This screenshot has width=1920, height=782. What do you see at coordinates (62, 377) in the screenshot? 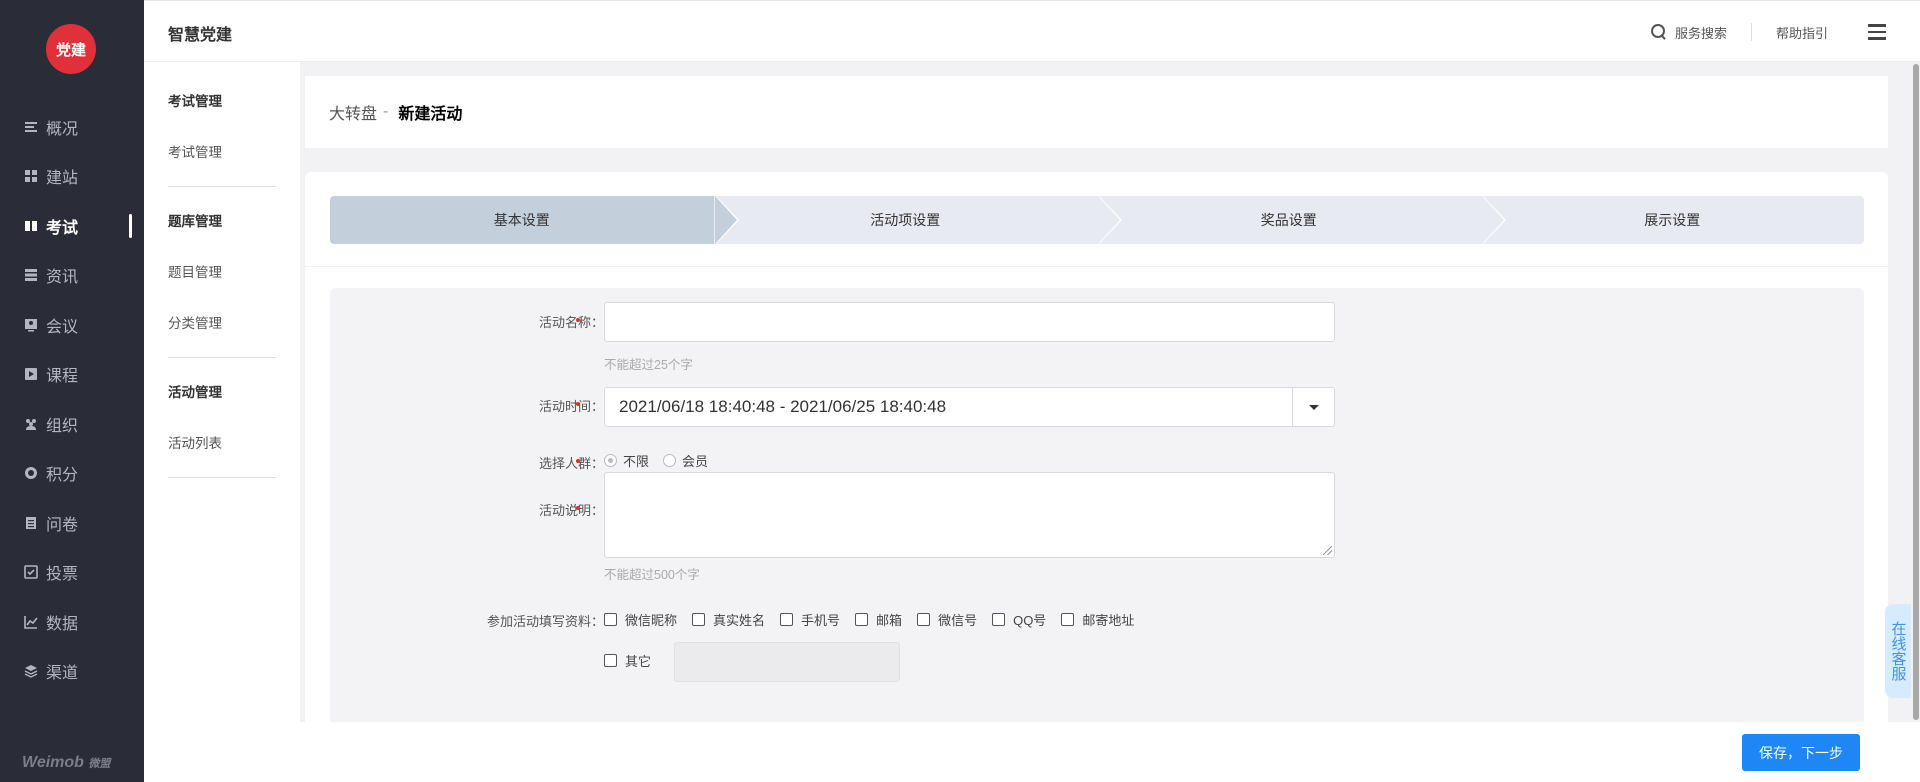
I see `nav-item-label: 课程` at bounding box center [62, 377].